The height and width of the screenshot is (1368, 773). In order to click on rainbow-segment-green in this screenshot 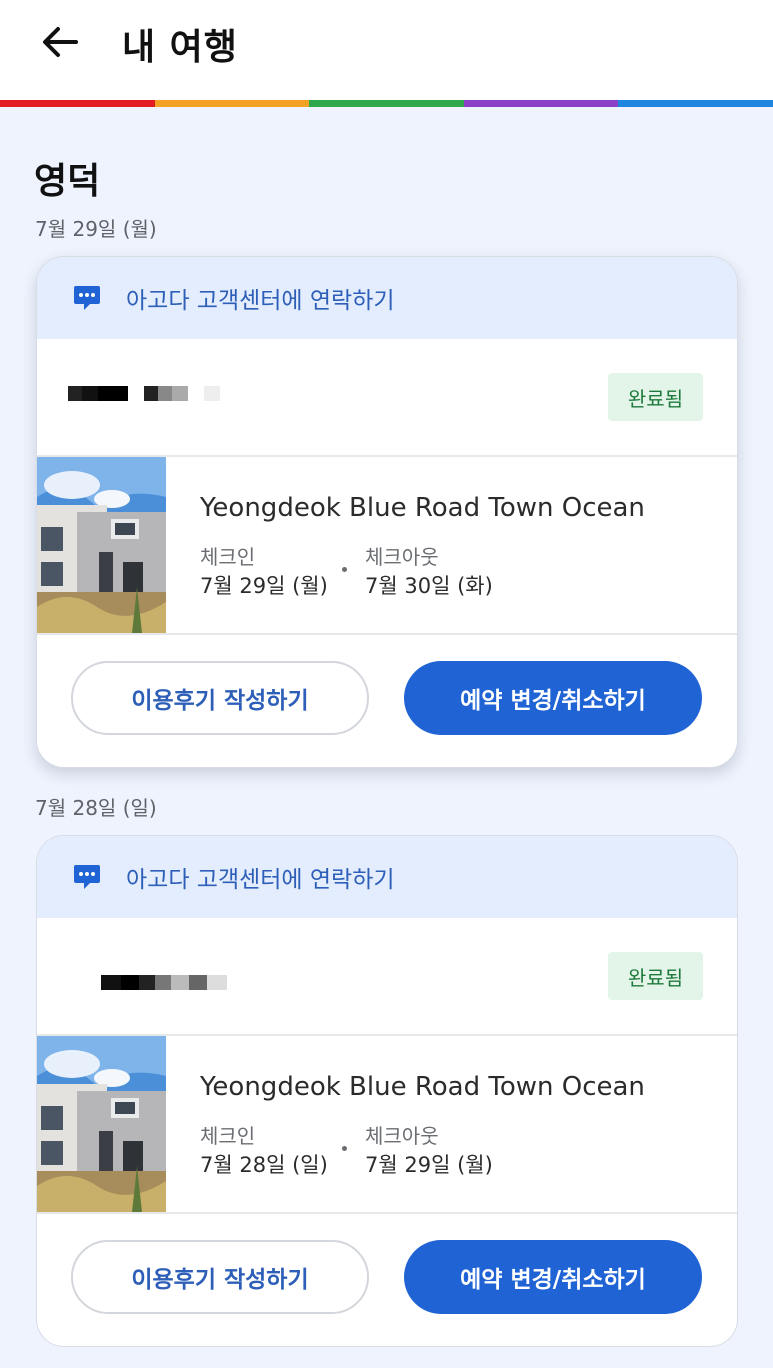, I will do `click(386, 103)`.